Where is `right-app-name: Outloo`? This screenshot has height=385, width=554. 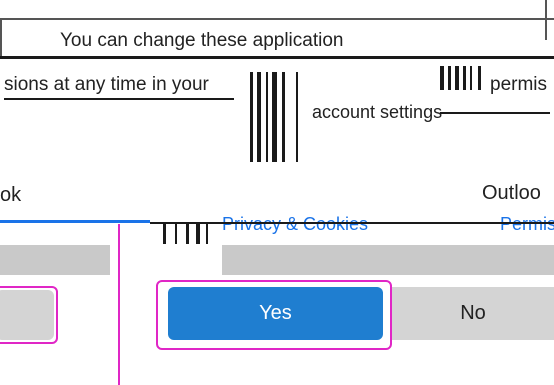
right-app-name: Outloo is located at coordinates (511, 193).